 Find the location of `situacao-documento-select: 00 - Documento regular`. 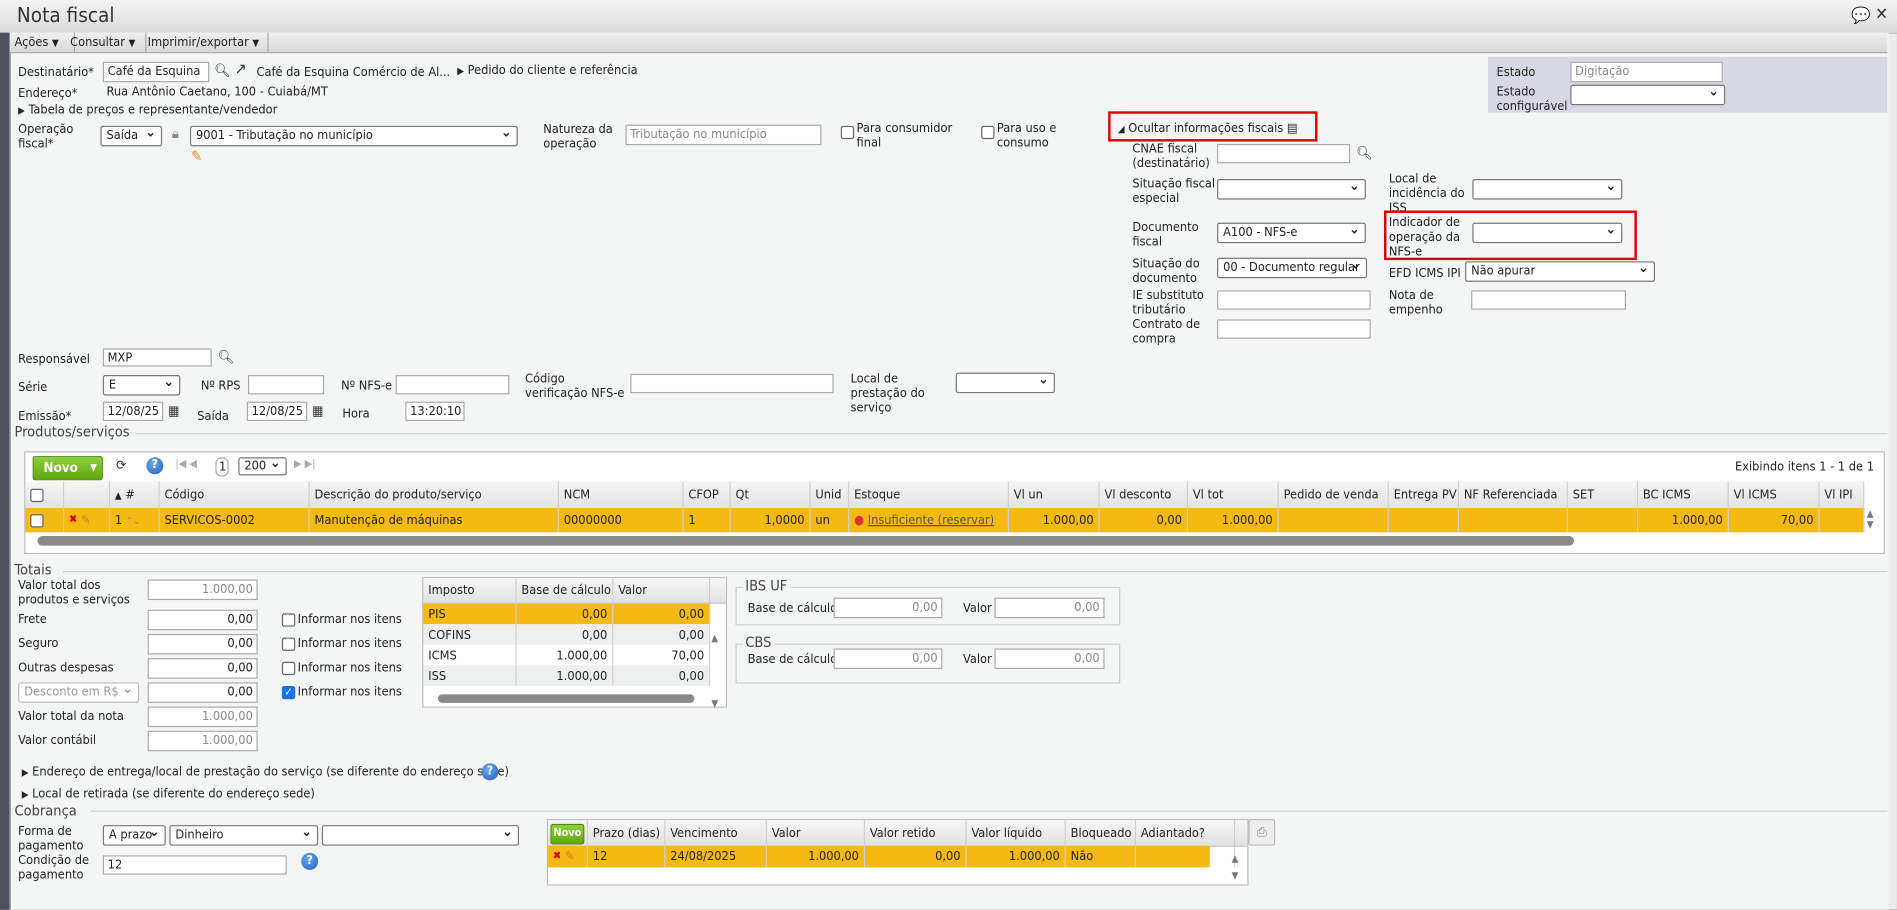

situacao-documento-select: 00 - Documento regular is located at coordinates (1292, 268).